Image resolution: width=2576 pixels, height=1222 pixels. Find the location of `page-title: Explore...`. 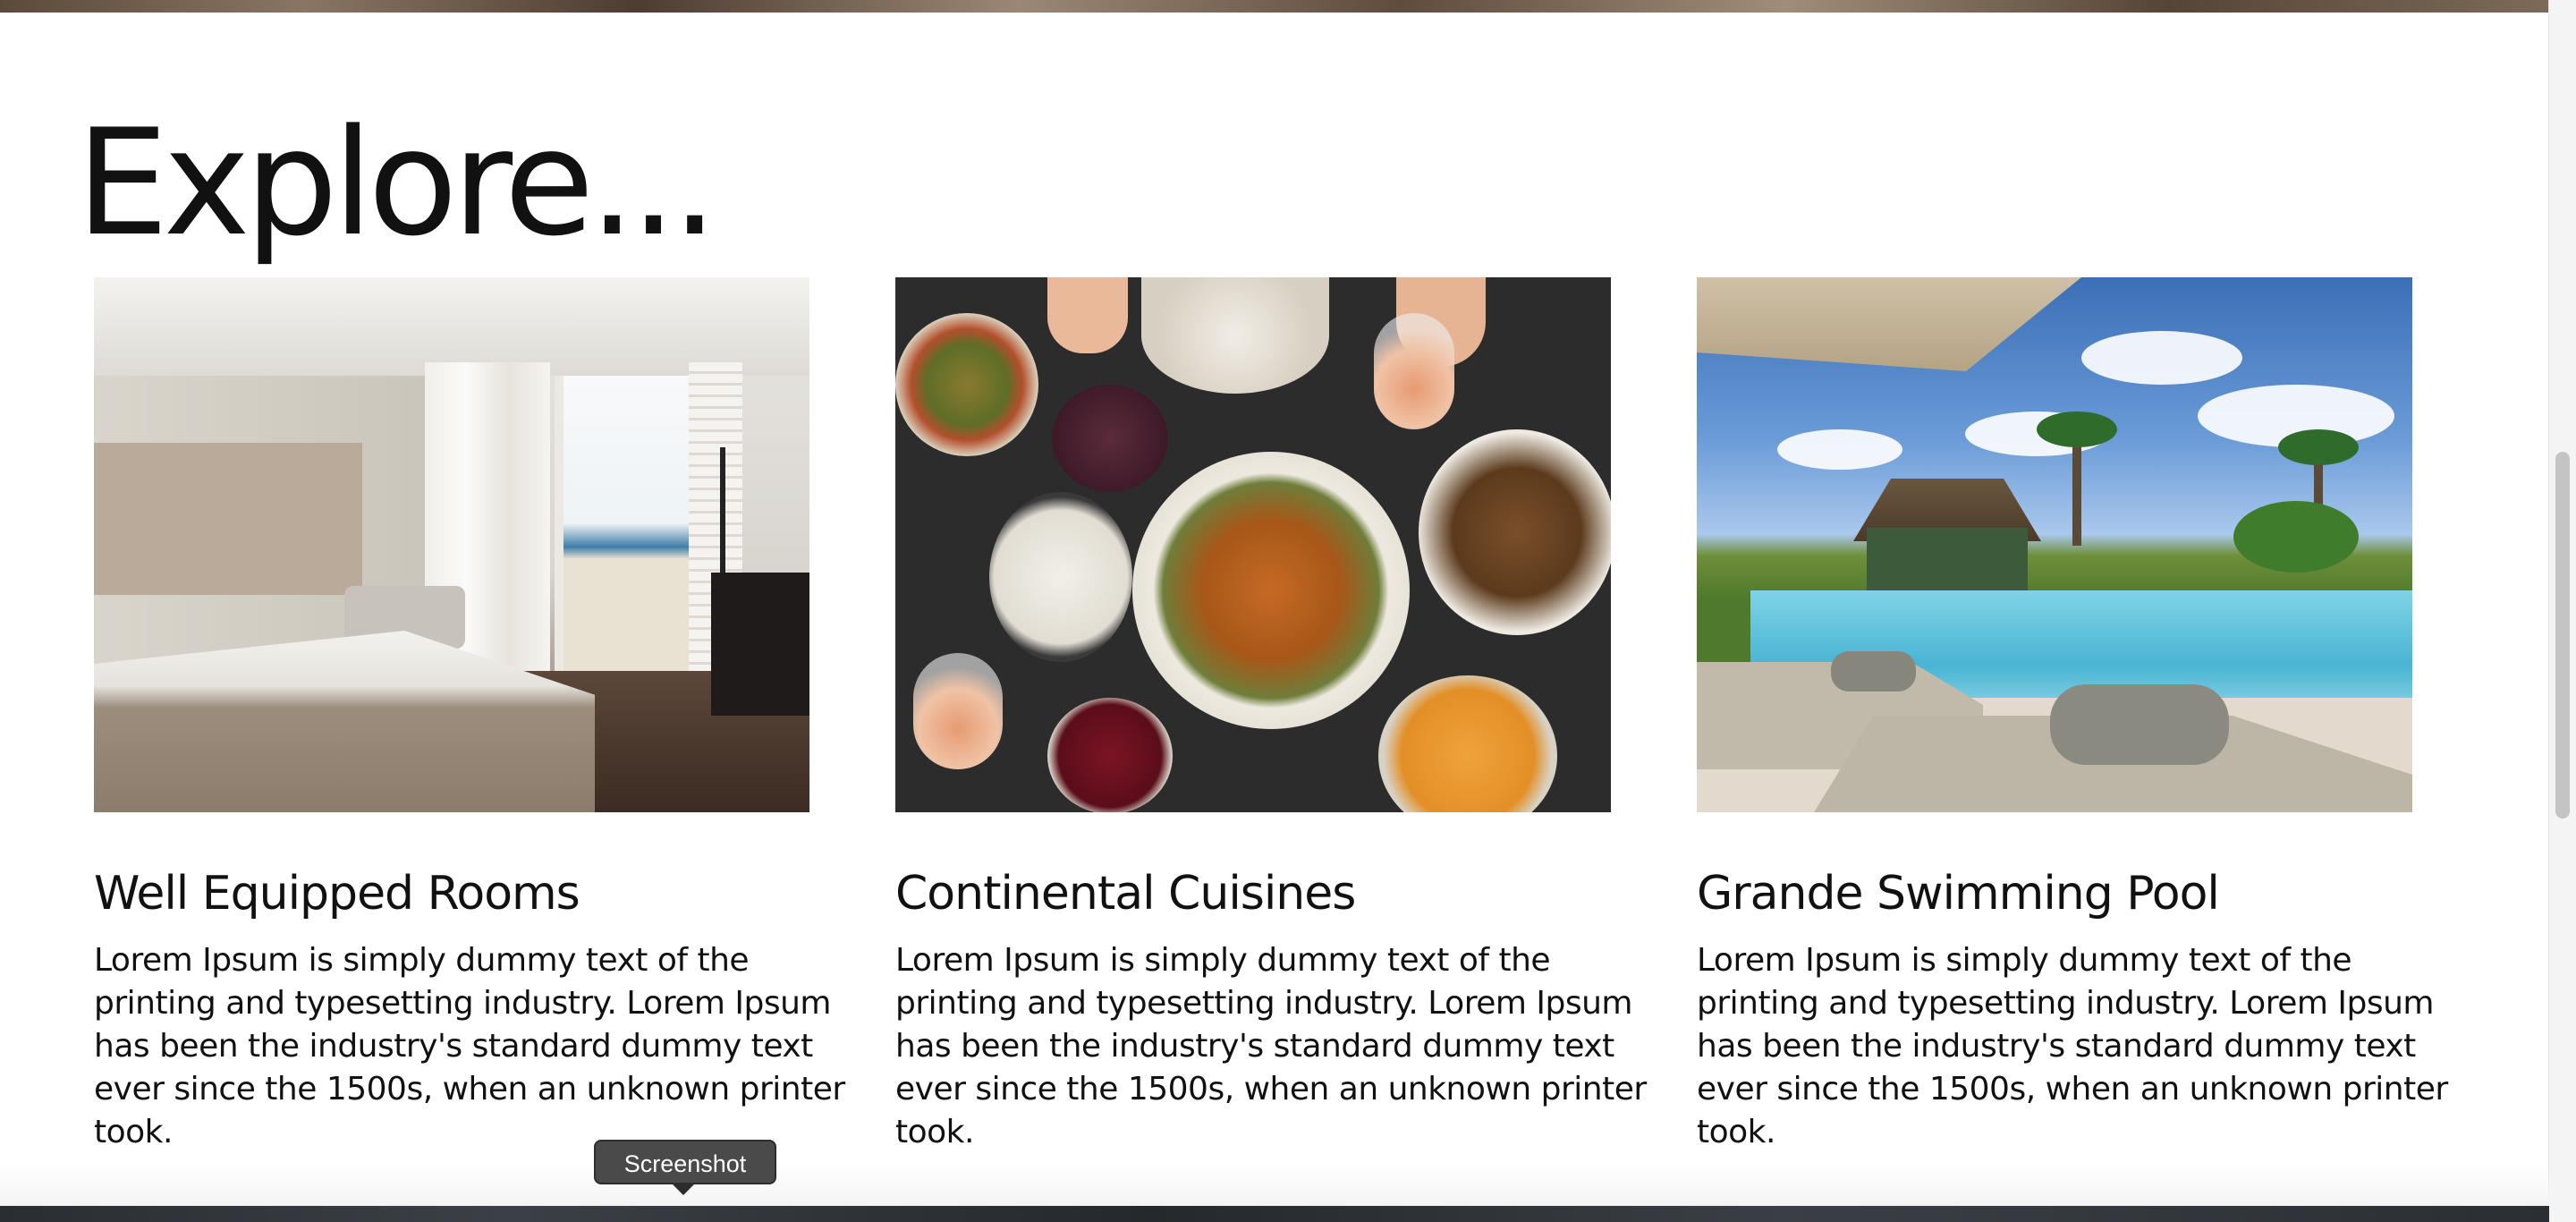

page-title: Explore... is located at coordinates (397, 183).